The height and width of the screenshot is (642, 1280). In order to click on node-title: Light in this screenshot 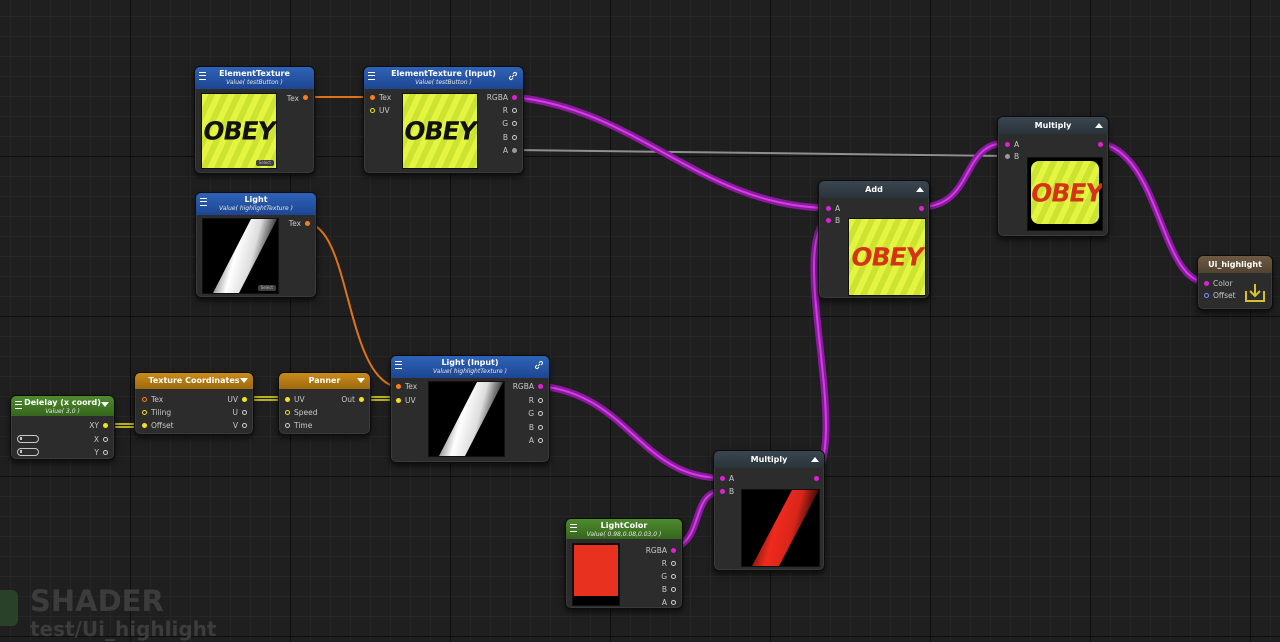, I will do `click(256, 199)`.